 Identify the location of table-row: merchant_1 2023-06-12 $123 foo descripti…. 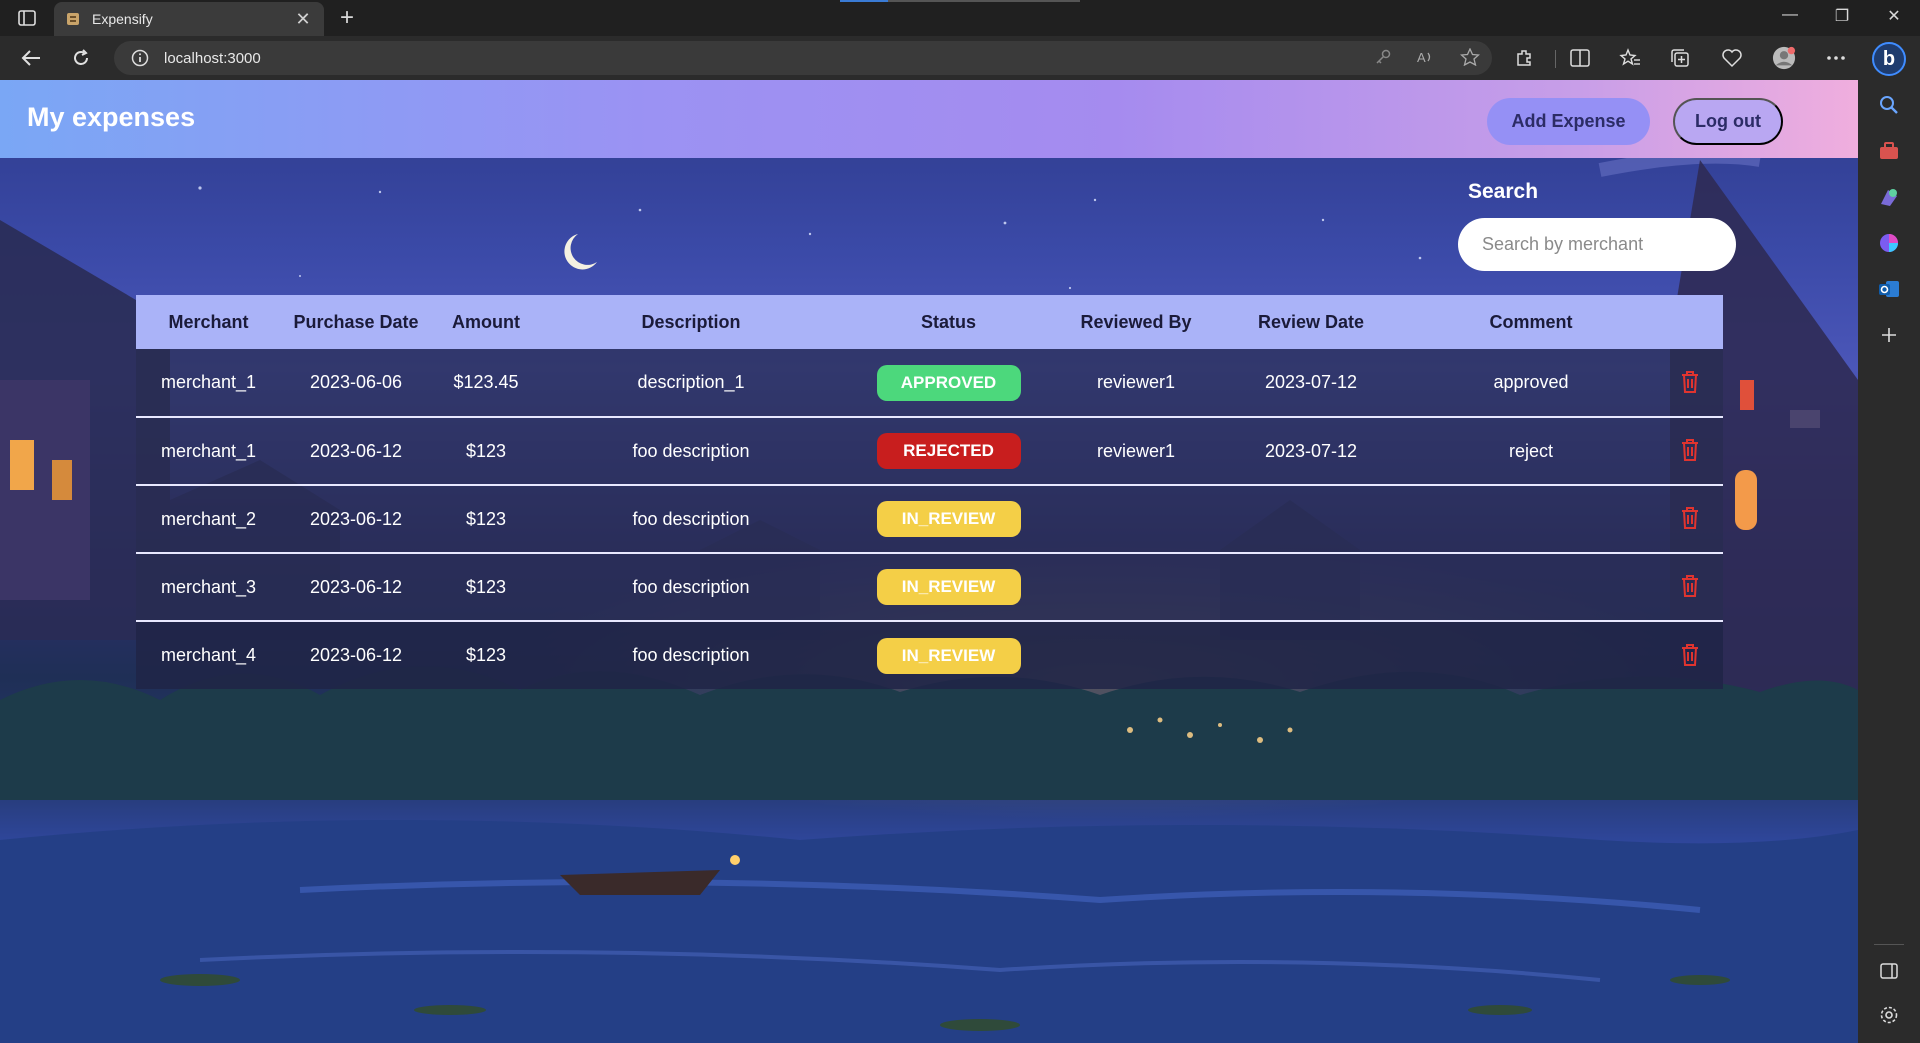
(929, 451).